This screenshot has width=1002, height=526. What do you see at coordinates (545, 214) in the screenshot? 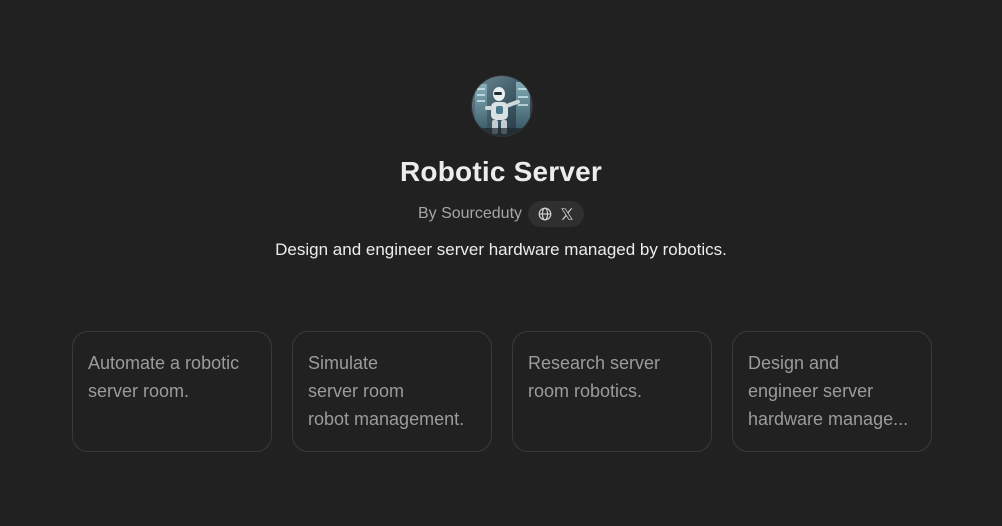
I see `globe-icon` at bounding box center [545, 214].